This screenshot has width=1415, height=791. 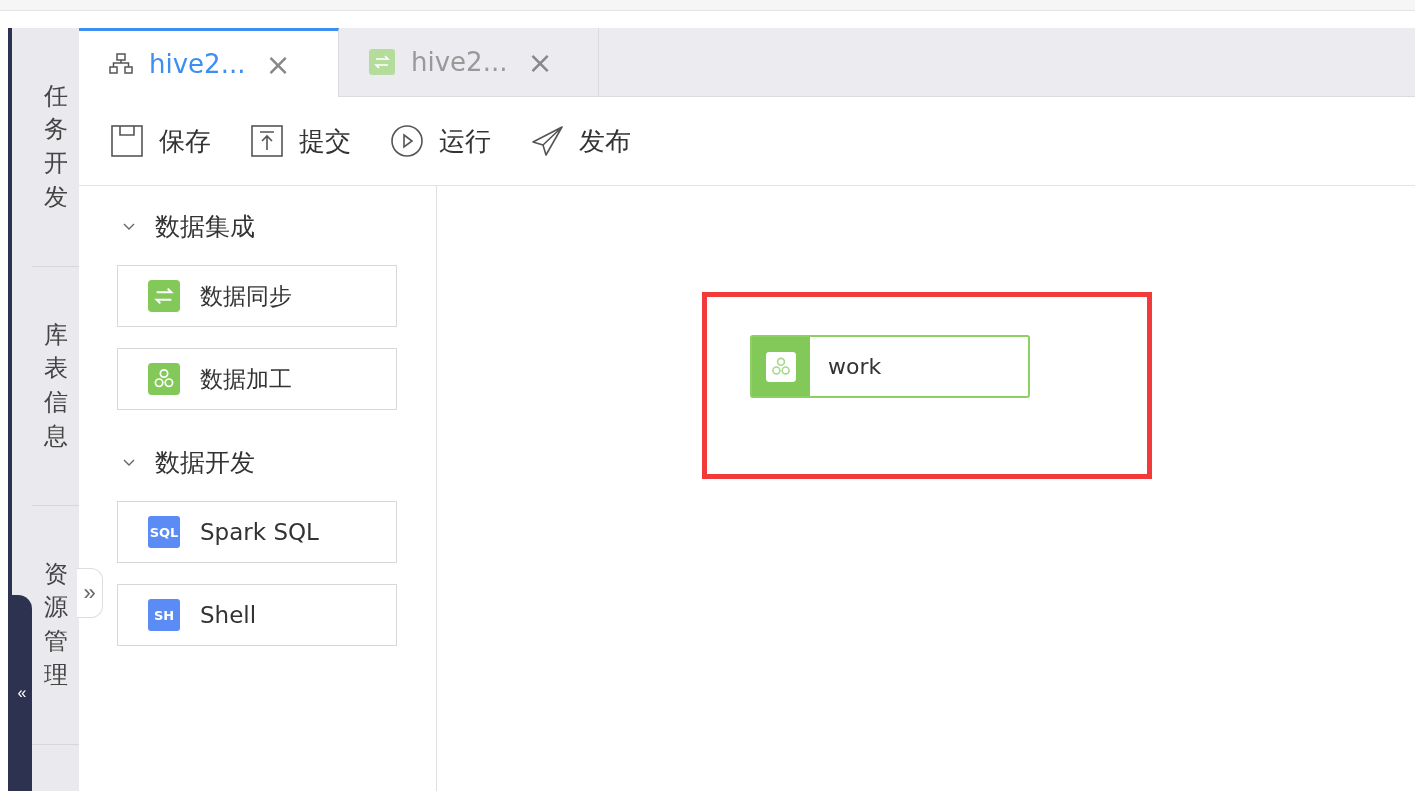 What do you see at coordinates (276, 462) in the screenshot?
I see `group-header: 数据开发` at bounding box center [276, 462].